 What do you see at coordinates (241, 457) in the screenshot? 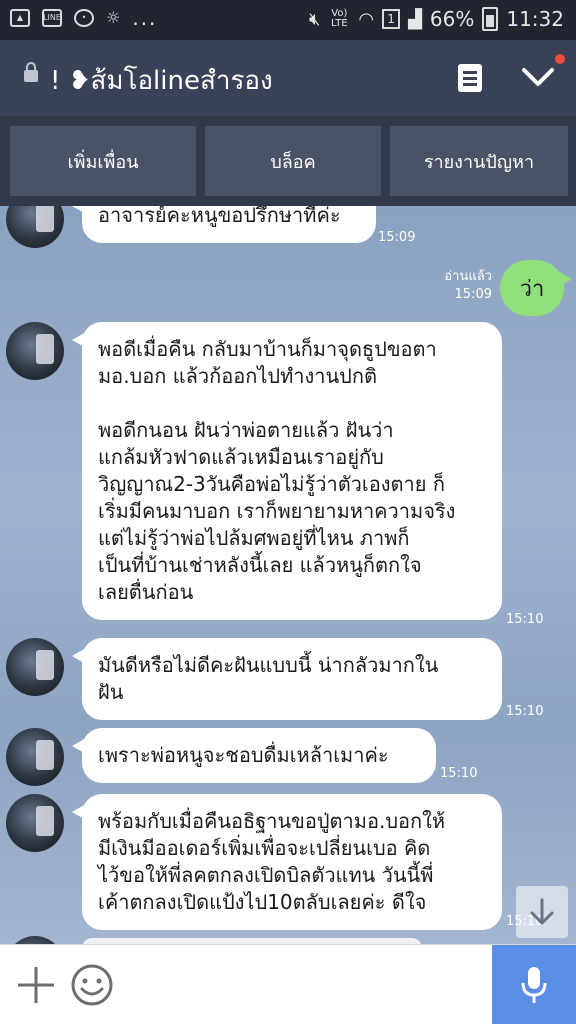
I see `message-text: แกล้มหัวฟาดแล้วเหมือนเราอยู่กับ` at bounding box center [241, 457].